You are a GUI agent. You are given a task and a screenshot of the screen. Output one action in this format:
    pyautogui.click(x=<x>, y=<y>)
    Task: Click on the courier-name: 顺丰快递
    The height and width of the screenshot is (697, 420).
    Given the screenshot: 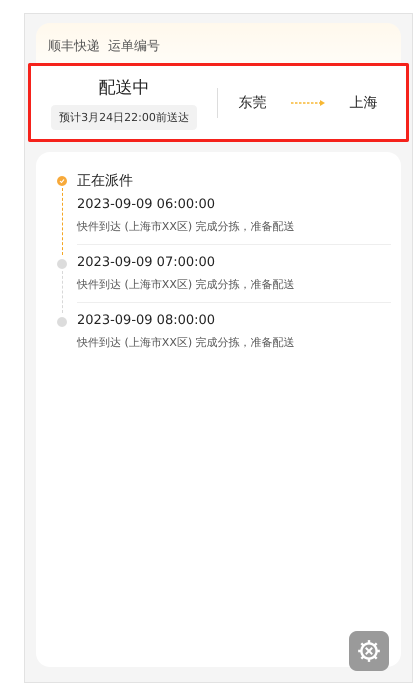 What is the action you would take?
    pyautogui.click(x=74, y=46)
    